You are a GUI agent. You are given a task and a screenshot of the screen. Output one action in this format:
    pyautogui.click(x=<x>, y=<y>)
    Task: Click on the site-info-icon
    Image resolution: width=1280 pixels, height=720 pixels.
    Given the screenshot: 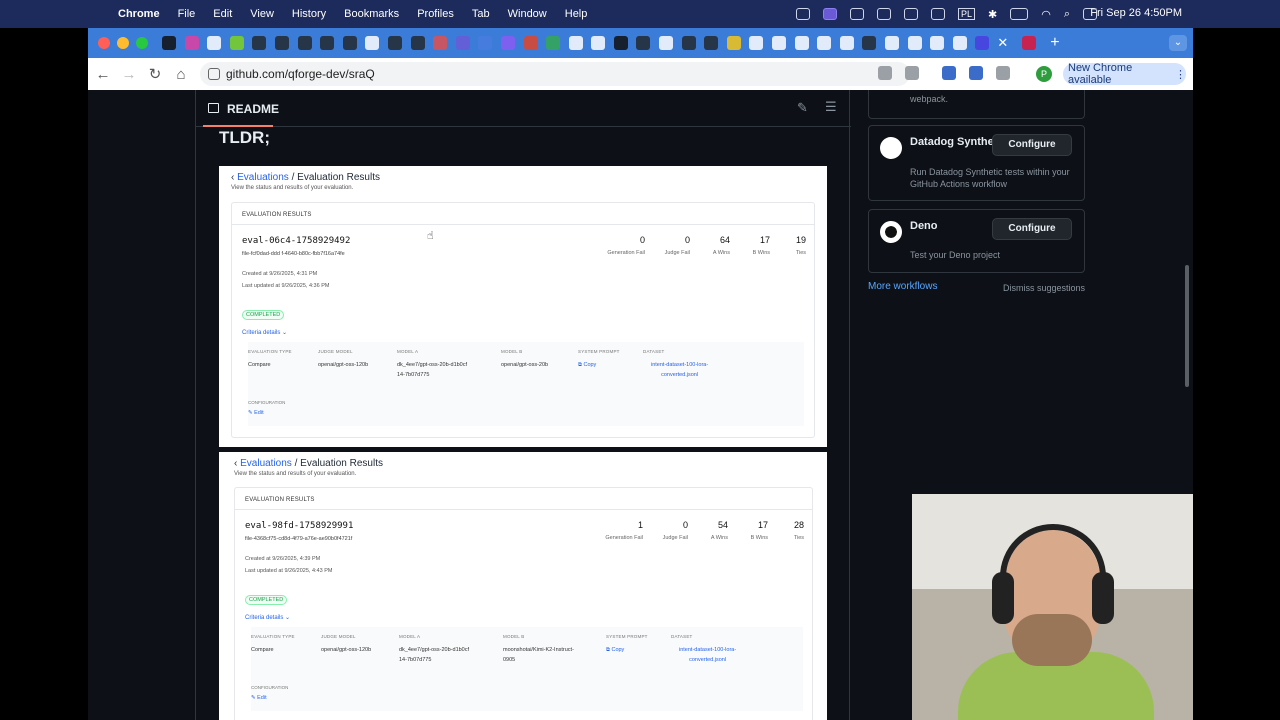 What is the action you would take?
    pyautogui.click(x=214, y=74)
    